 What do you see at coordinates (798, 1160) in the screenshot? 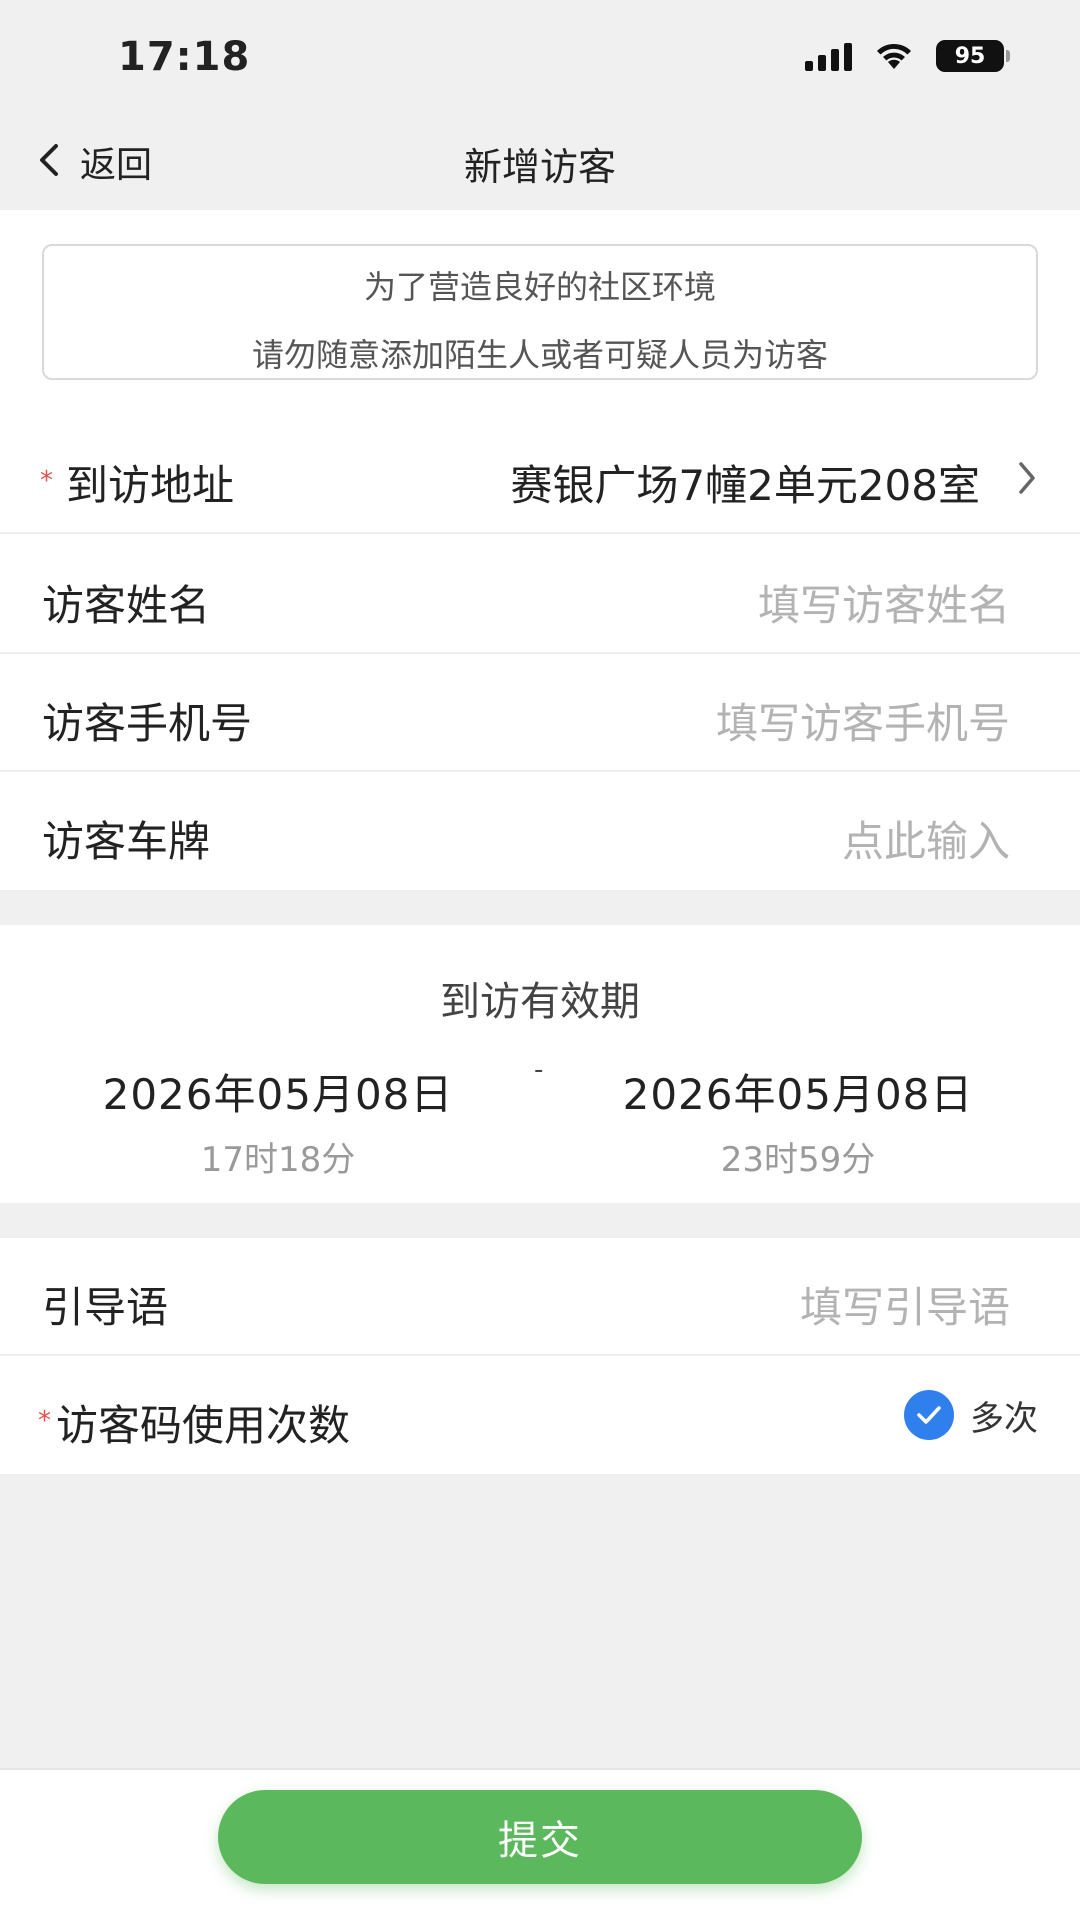
I see `end-time: 23时59分` at bounding box center [798, 1160].